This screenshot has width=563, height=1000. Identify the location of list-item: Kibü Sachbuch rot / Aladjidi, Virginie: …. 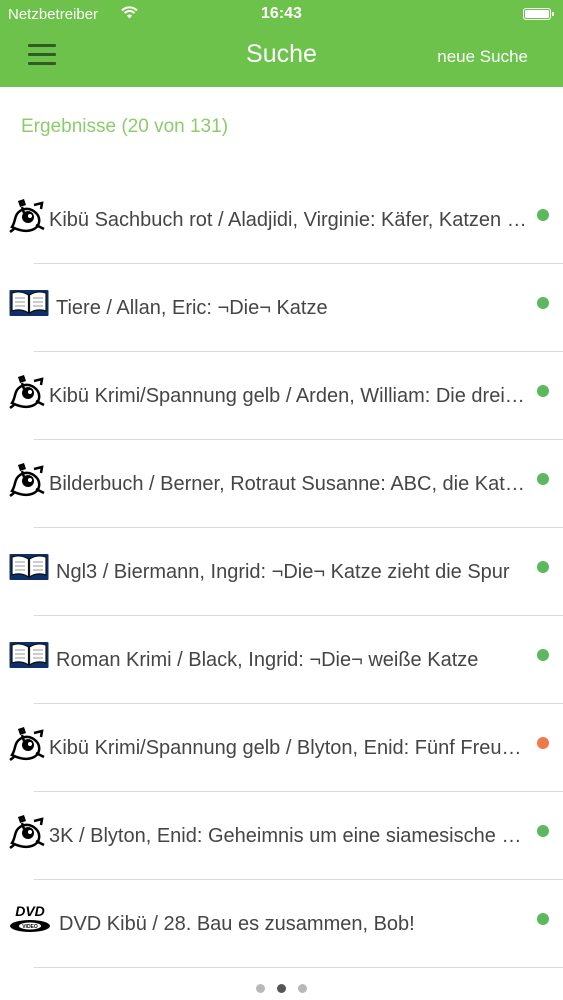
(281, 220).